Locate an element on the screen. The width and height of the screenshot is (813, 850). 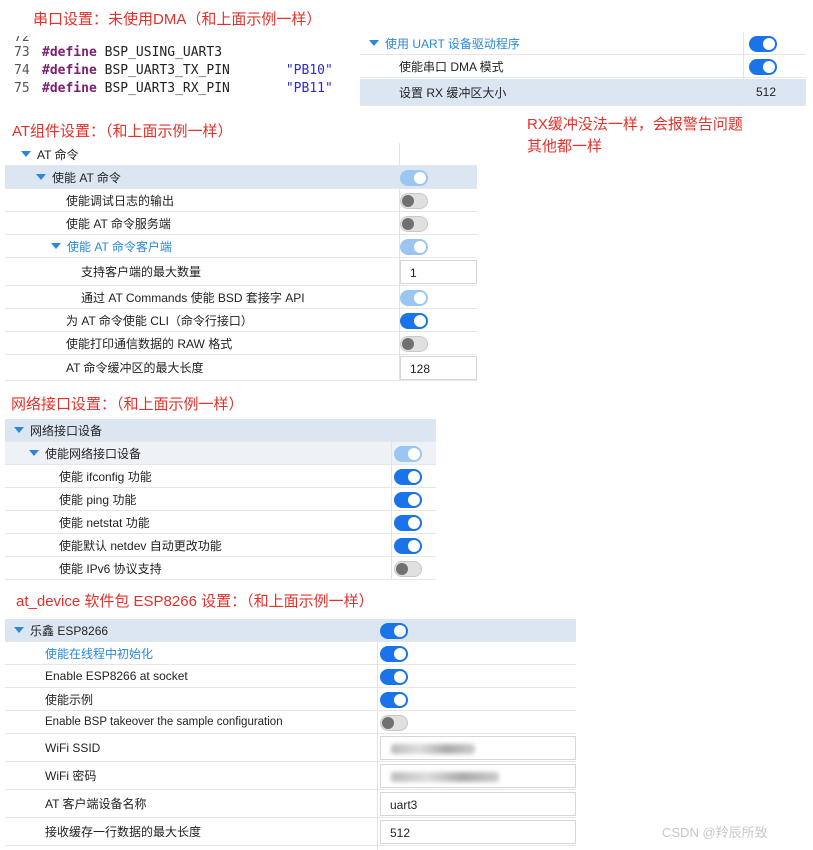
esp-heading: at_device 软件包 ESP8266 设置：（和上面示例一样） is located at coordinates (195, 601).